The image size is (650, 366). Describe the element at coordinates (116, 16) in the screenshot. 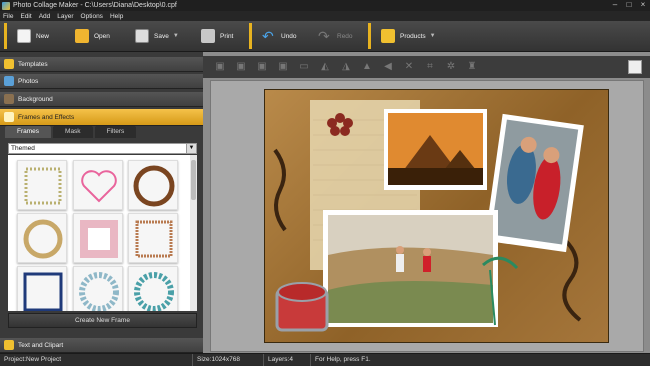

I see `menu-help: Help` at that location.